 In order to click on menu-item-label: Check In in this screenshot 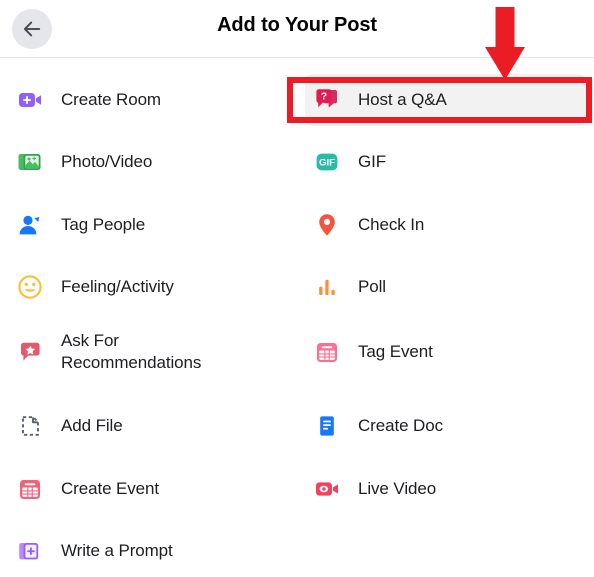, I will do `click(391, 225)`.